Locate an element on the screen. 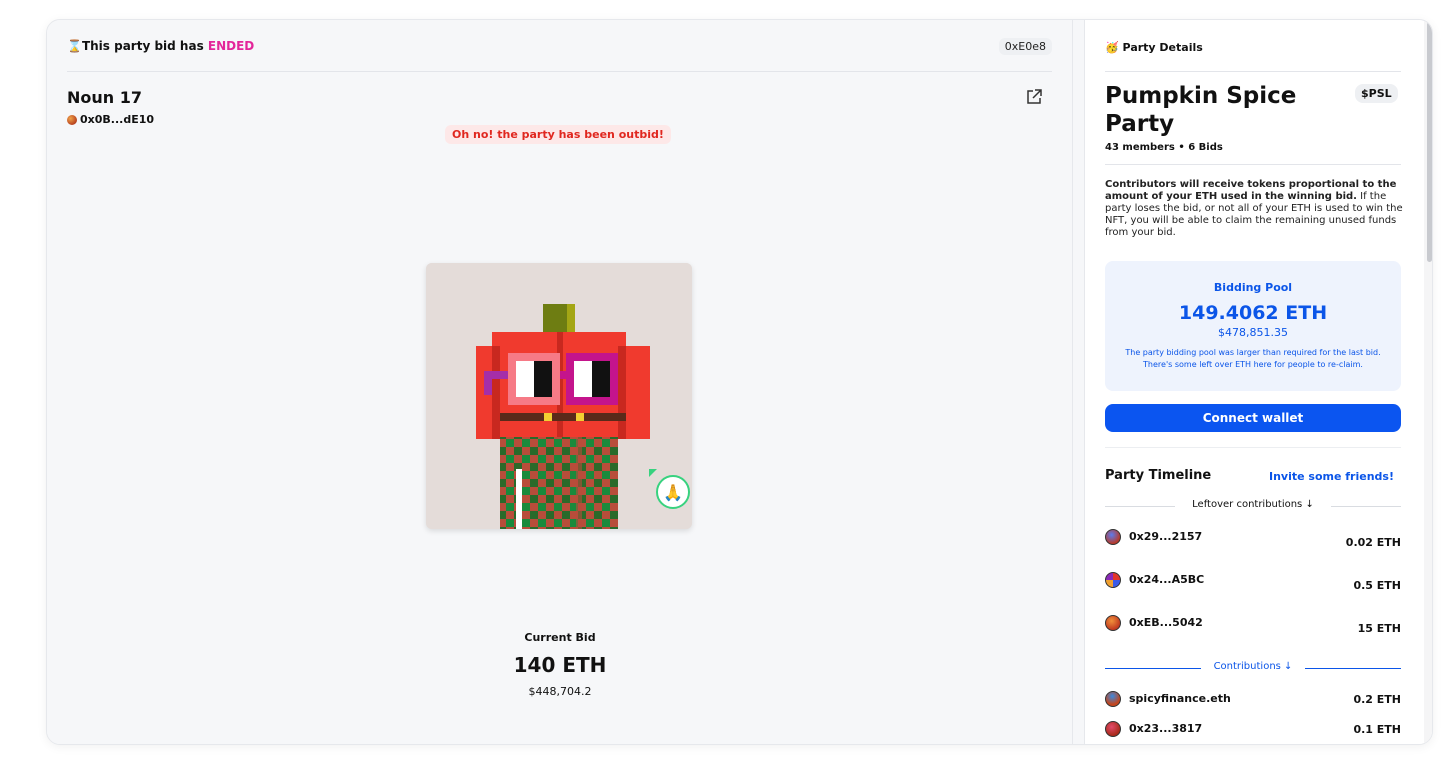 The height and width of the screenshot is (781, 1456). status-ended: ENDED is located at coordinates (231, 46).